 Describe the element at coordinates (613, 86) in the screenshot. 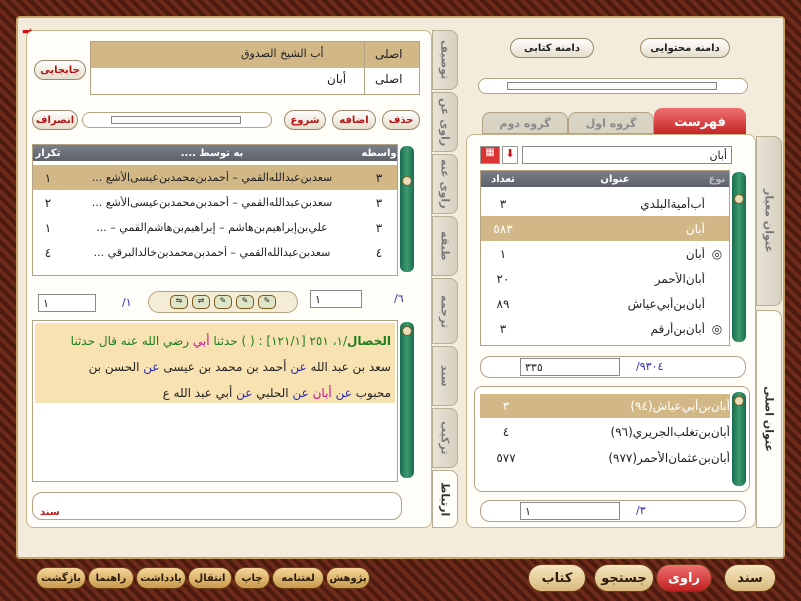

I see `right-ornament-field` at that location.